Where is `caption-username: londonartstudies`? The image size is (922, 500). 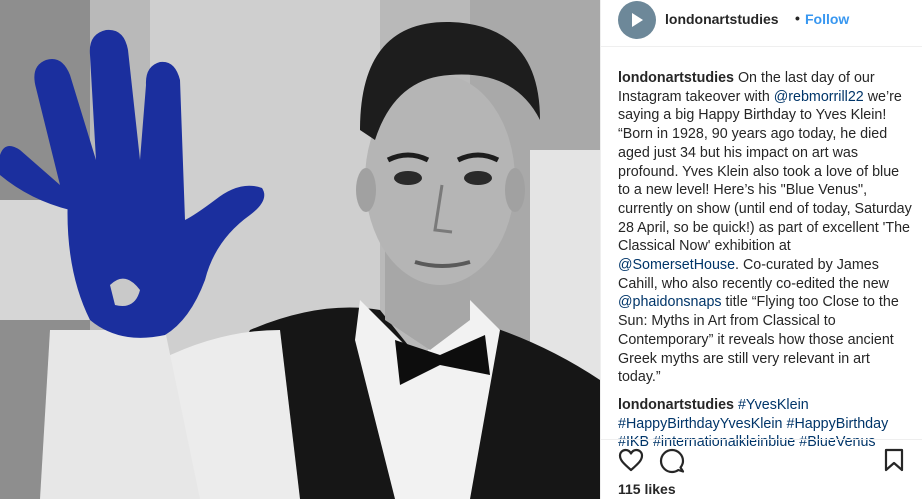
caption-username: londonartstudies is located at coordinates (676, 78).